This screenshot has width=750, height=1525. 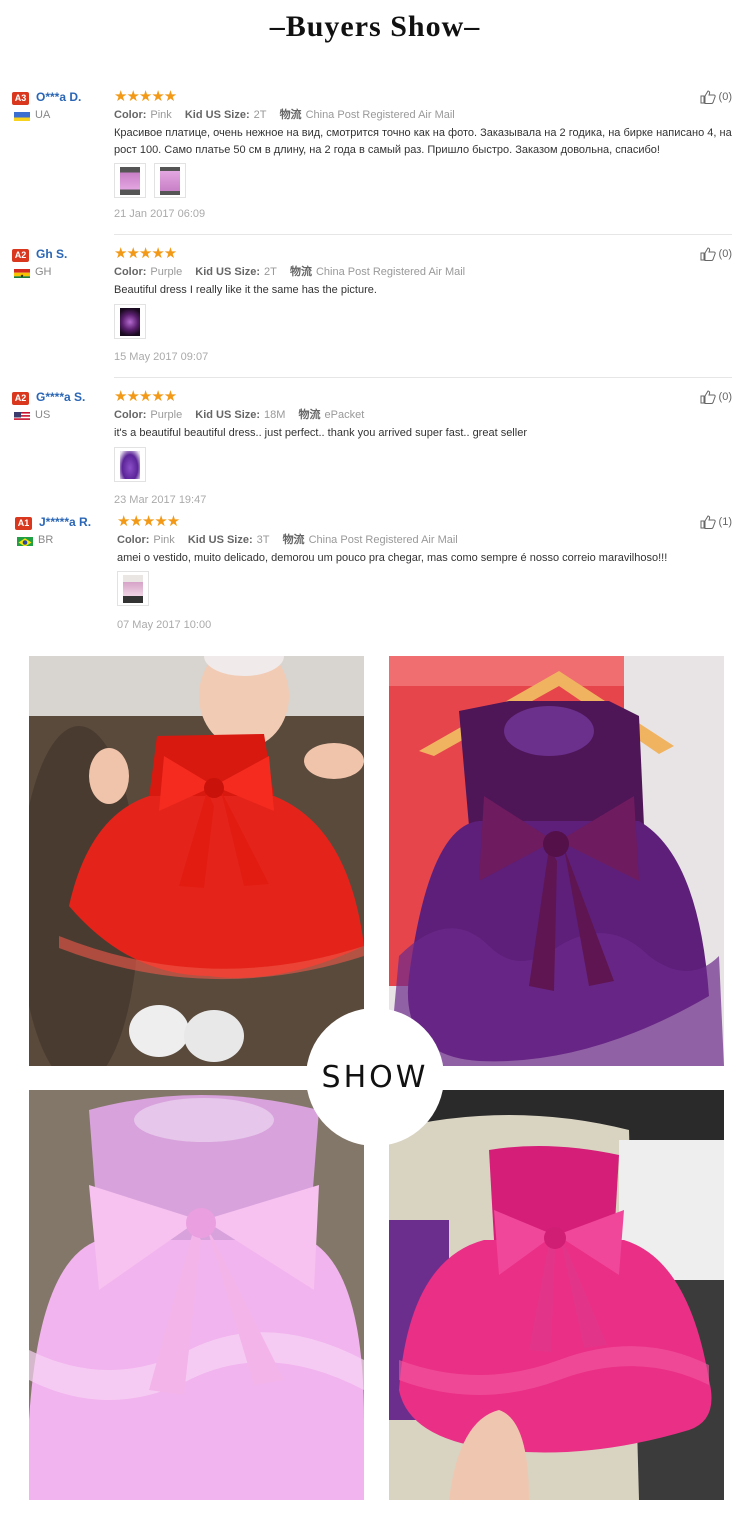 I want to click on buyer-level-badge: A1, so click(x=23, y=523).